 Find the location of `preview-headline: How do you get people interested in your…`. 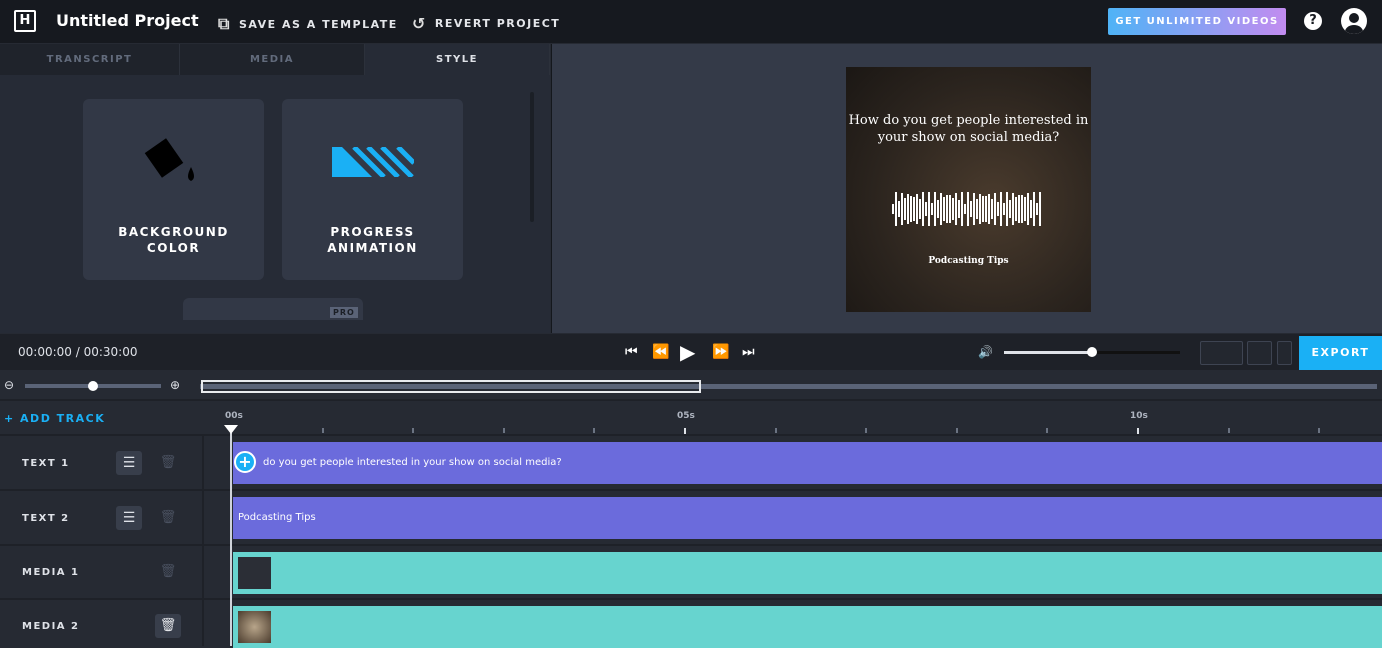

preview-headline: How do you get people interested in your… is located at coordinates (968, 129).